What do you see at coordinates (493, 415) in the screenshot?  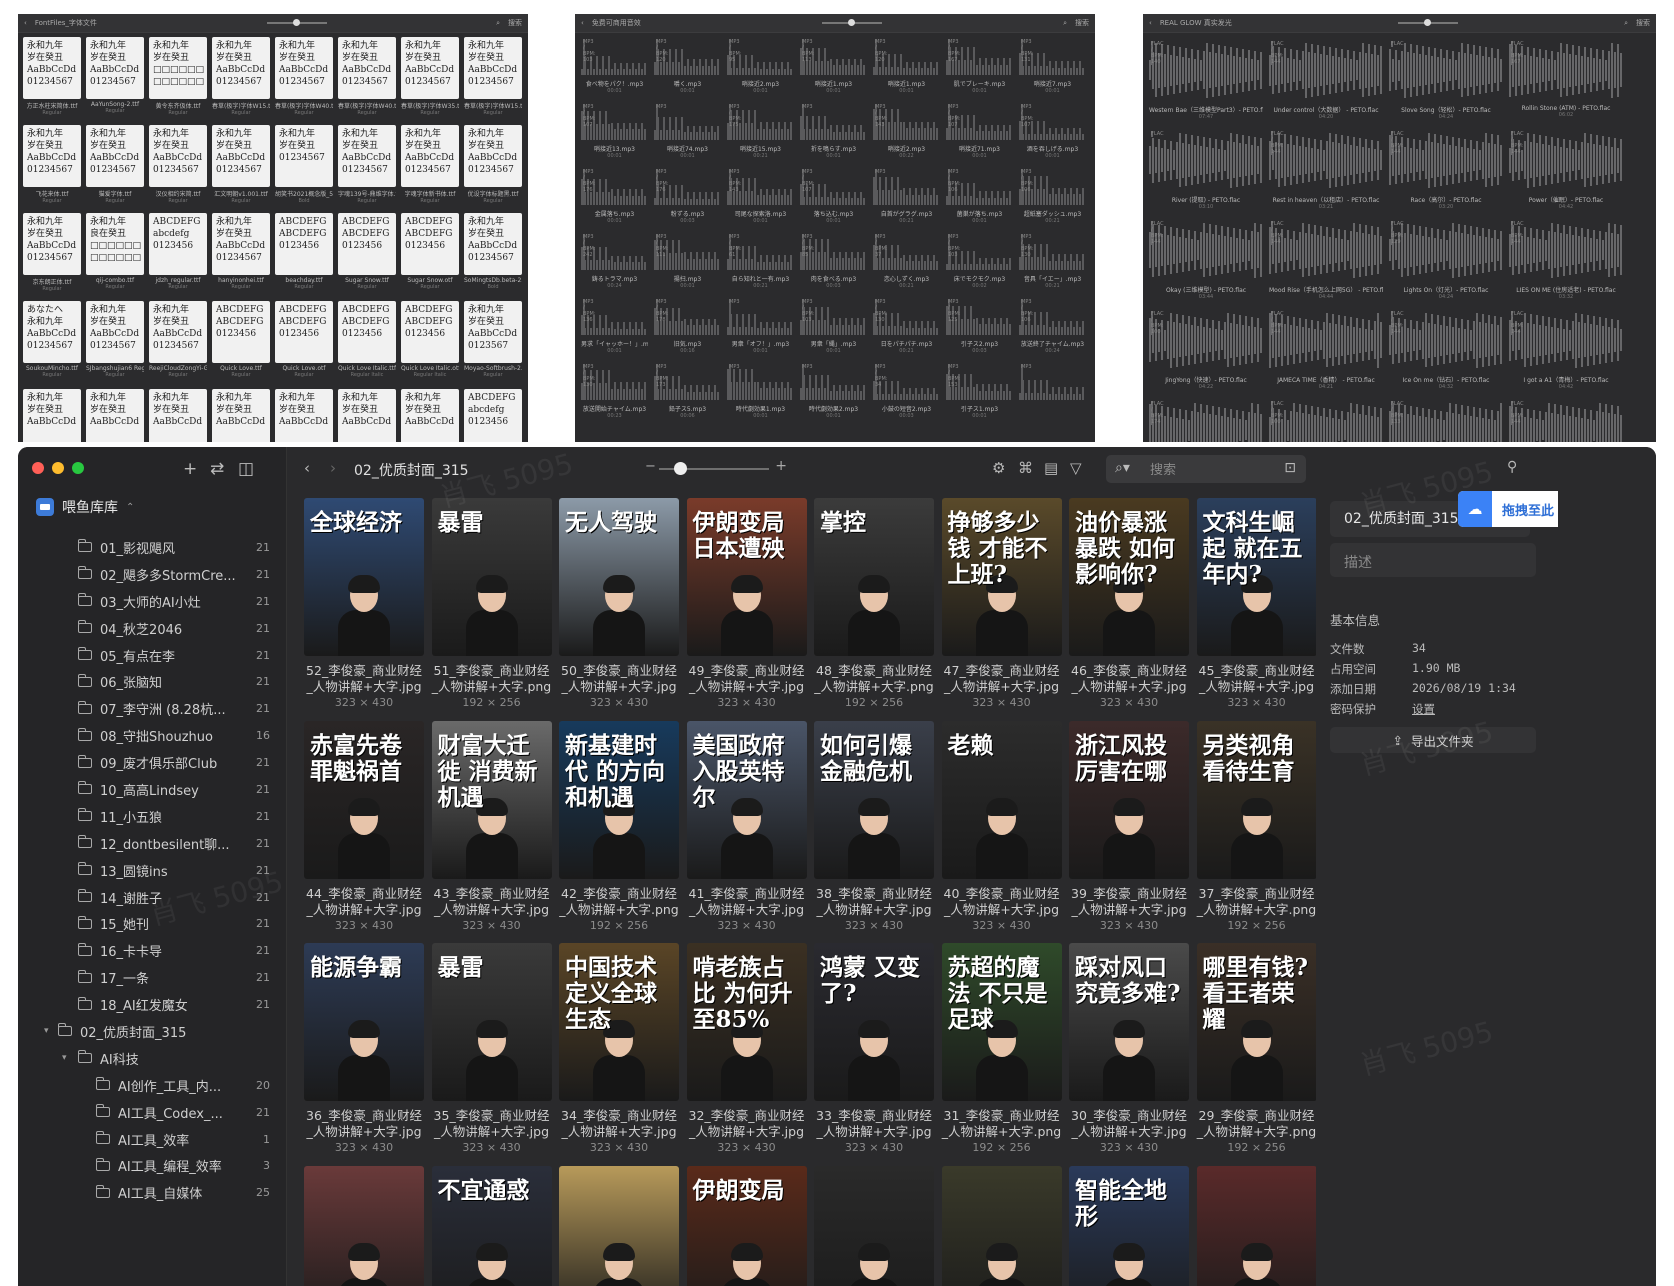 I see `font-item: ABCDEFG abcdefg 0123456` at bounding box center [493, 415].